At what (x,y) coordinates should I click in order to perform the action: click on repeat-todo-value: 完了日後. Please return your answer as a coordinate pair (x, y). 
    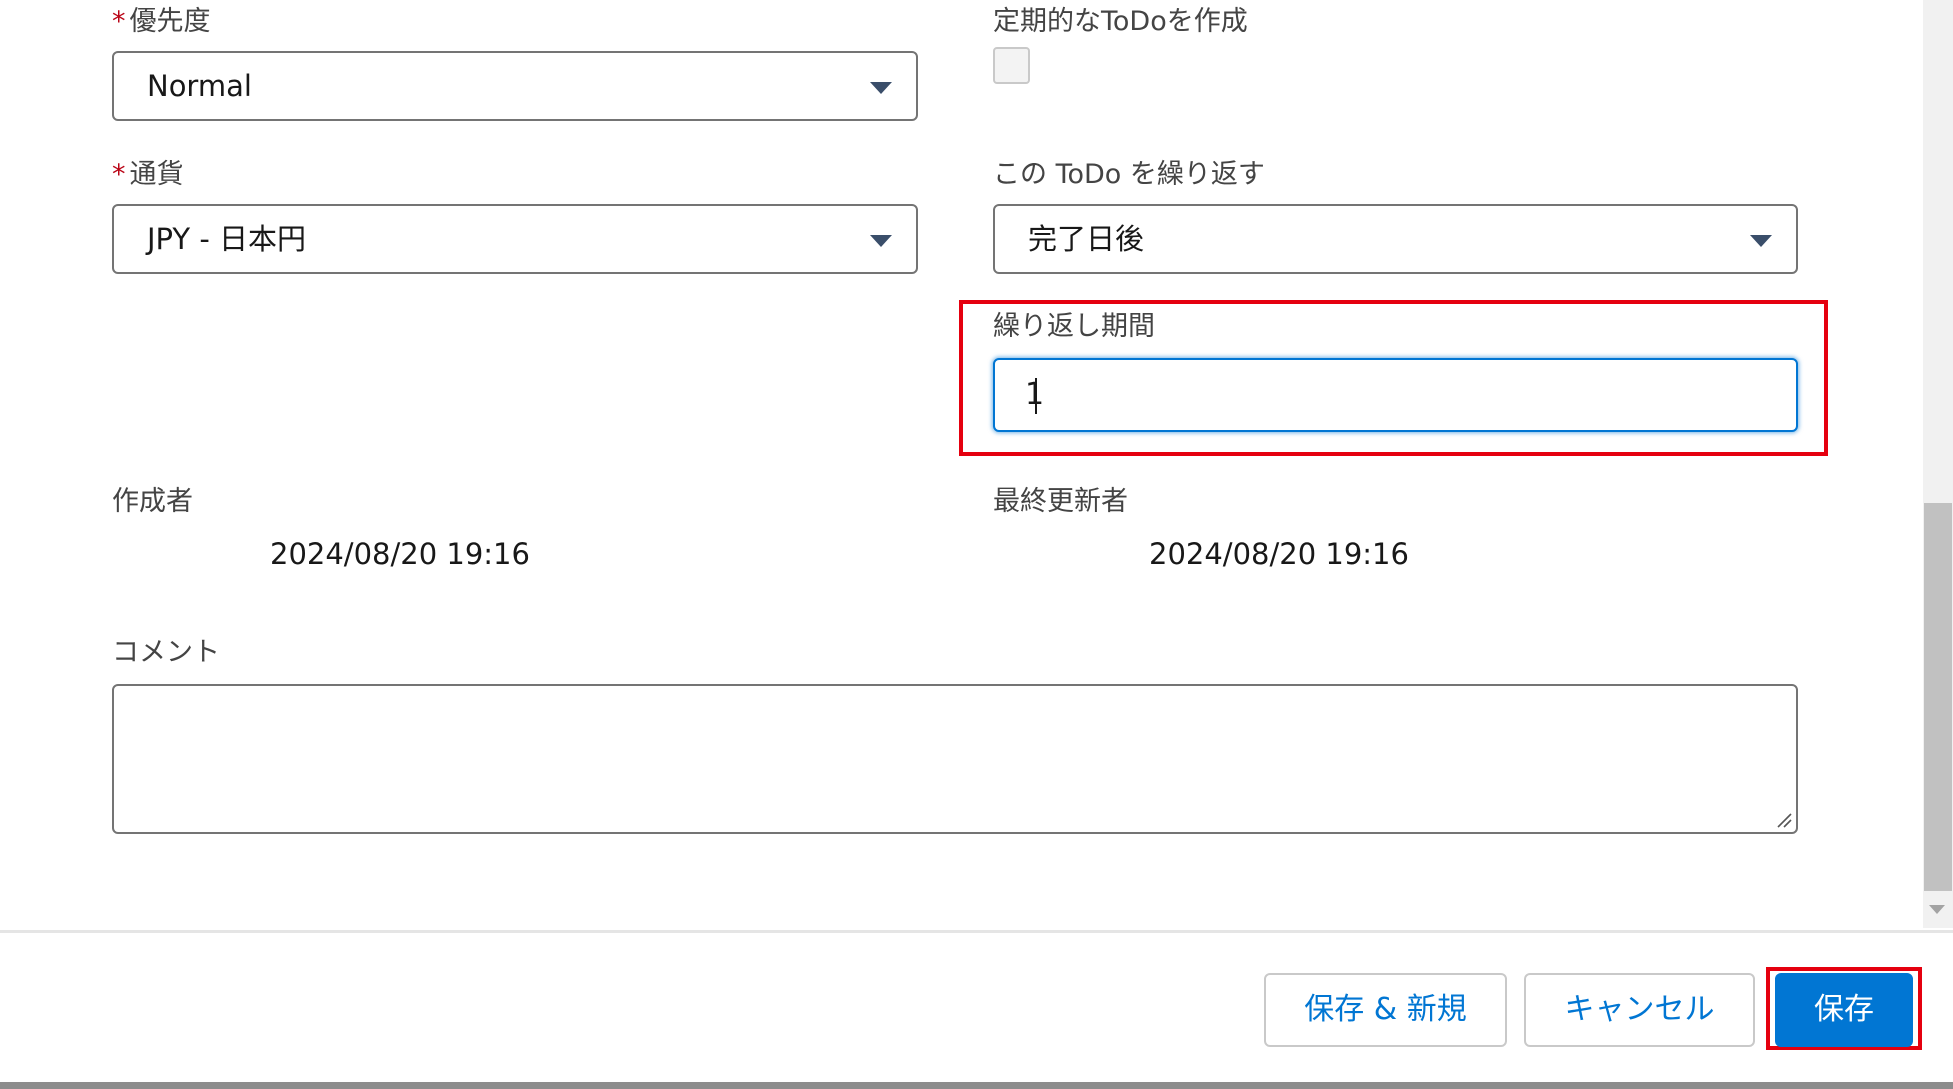
    Looking at the image, I should click on (1086, 239).